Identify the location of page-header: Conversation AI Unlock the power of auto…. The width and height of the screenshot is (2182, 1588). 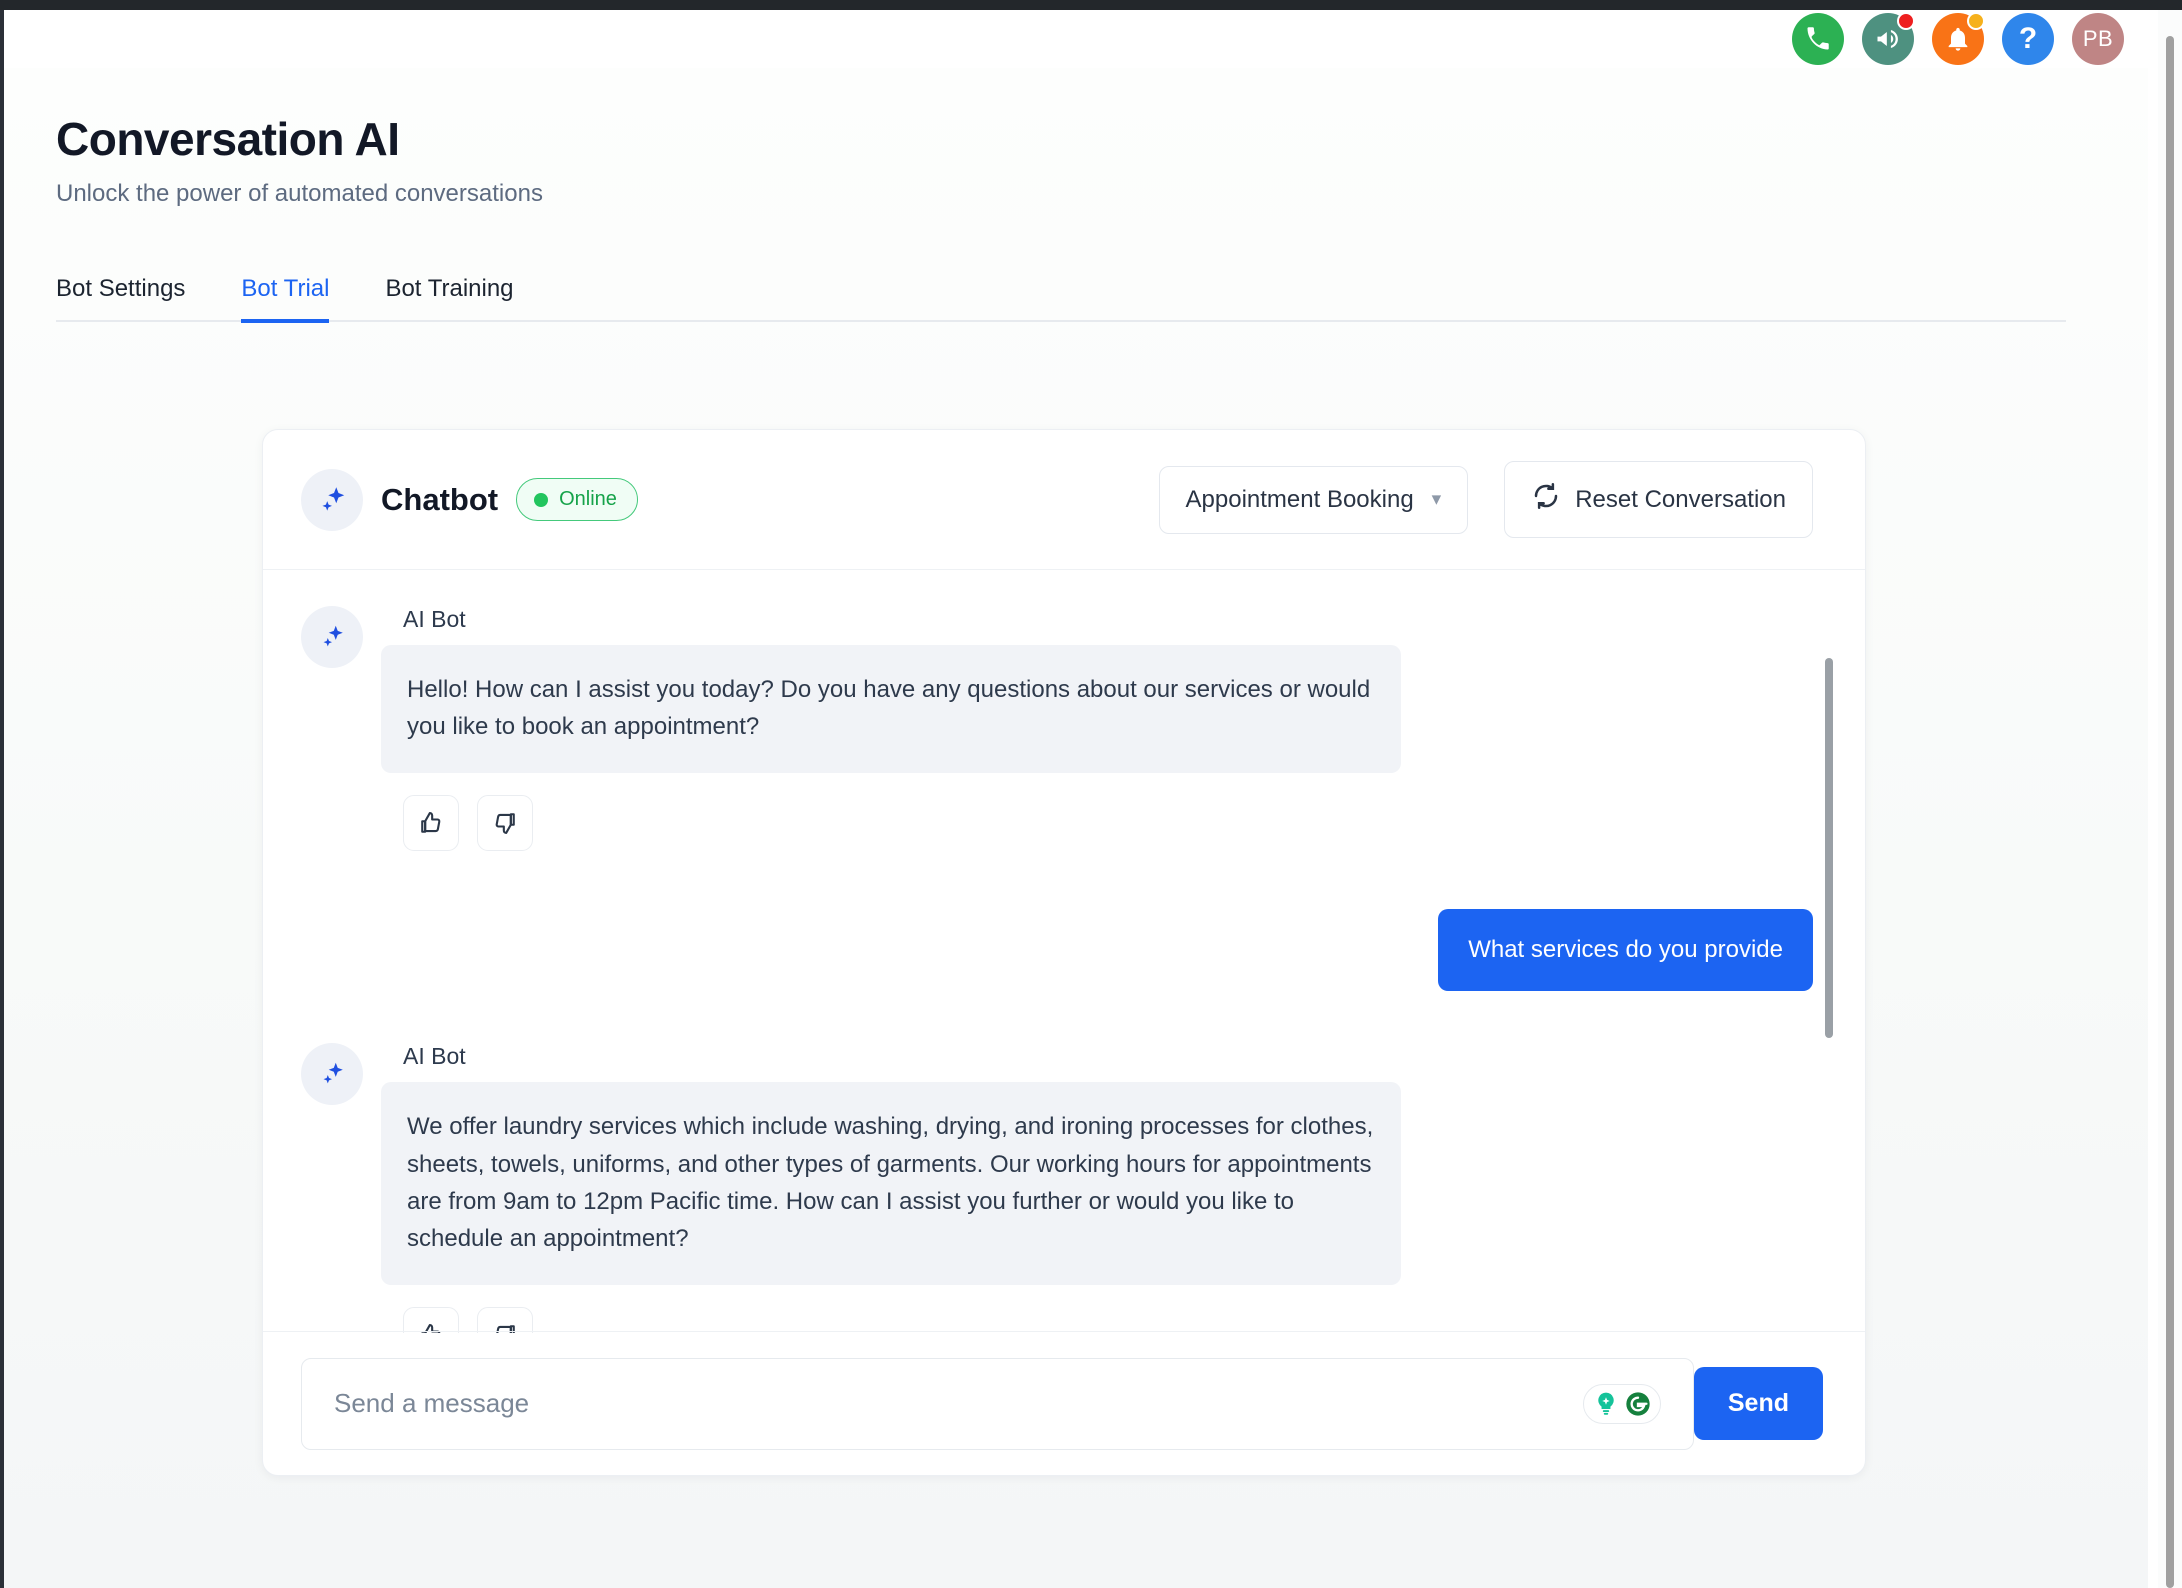
(1076, 138).